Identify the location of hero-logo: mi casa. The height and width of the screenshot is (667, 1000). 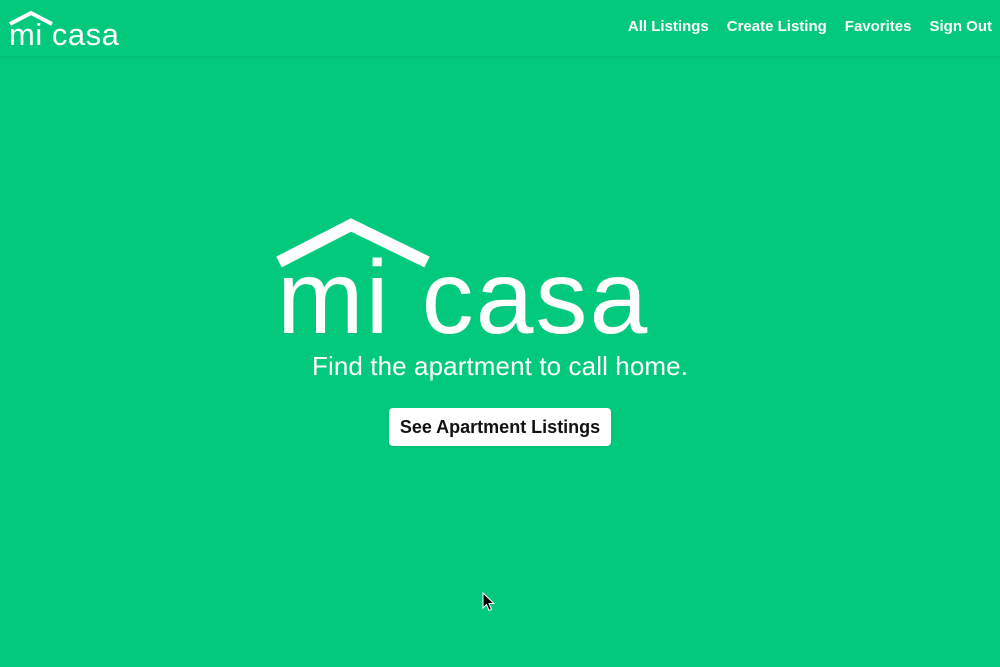
(500, 276).